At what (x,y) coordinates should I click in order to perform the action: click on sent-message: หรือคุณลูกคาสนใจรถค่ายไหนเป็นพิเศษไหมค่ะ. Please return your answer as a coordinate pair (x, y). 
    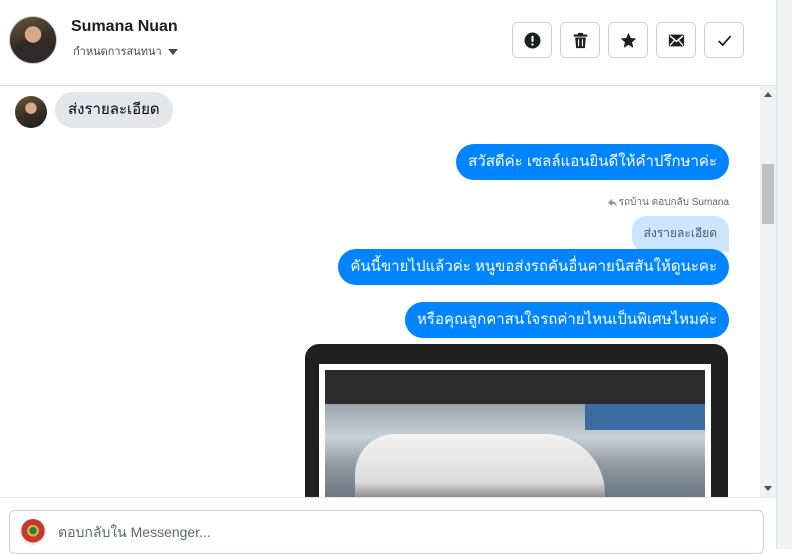
    Looking at the image, I should click on (567, 320).